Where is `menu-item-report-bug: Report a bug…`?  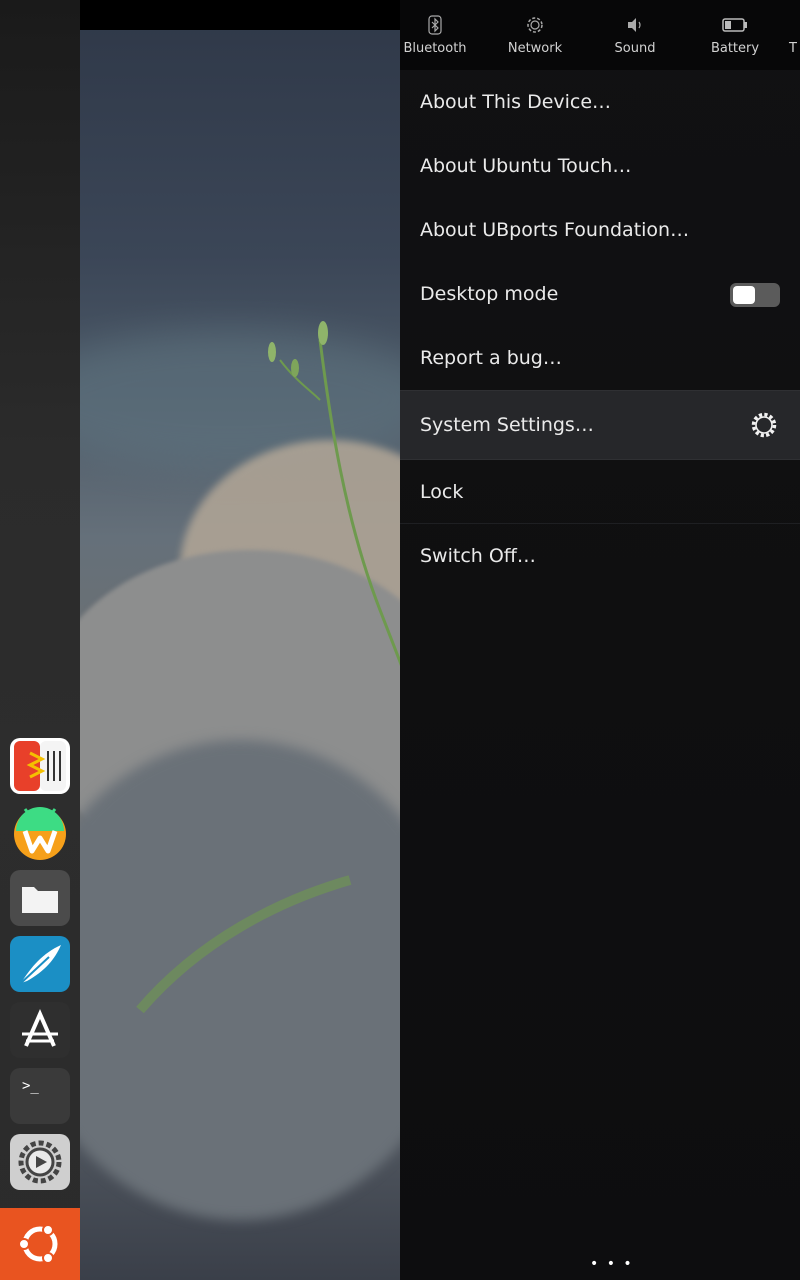
menu-item-report-bug: Report a bug… is located at coordinates (600, 358).